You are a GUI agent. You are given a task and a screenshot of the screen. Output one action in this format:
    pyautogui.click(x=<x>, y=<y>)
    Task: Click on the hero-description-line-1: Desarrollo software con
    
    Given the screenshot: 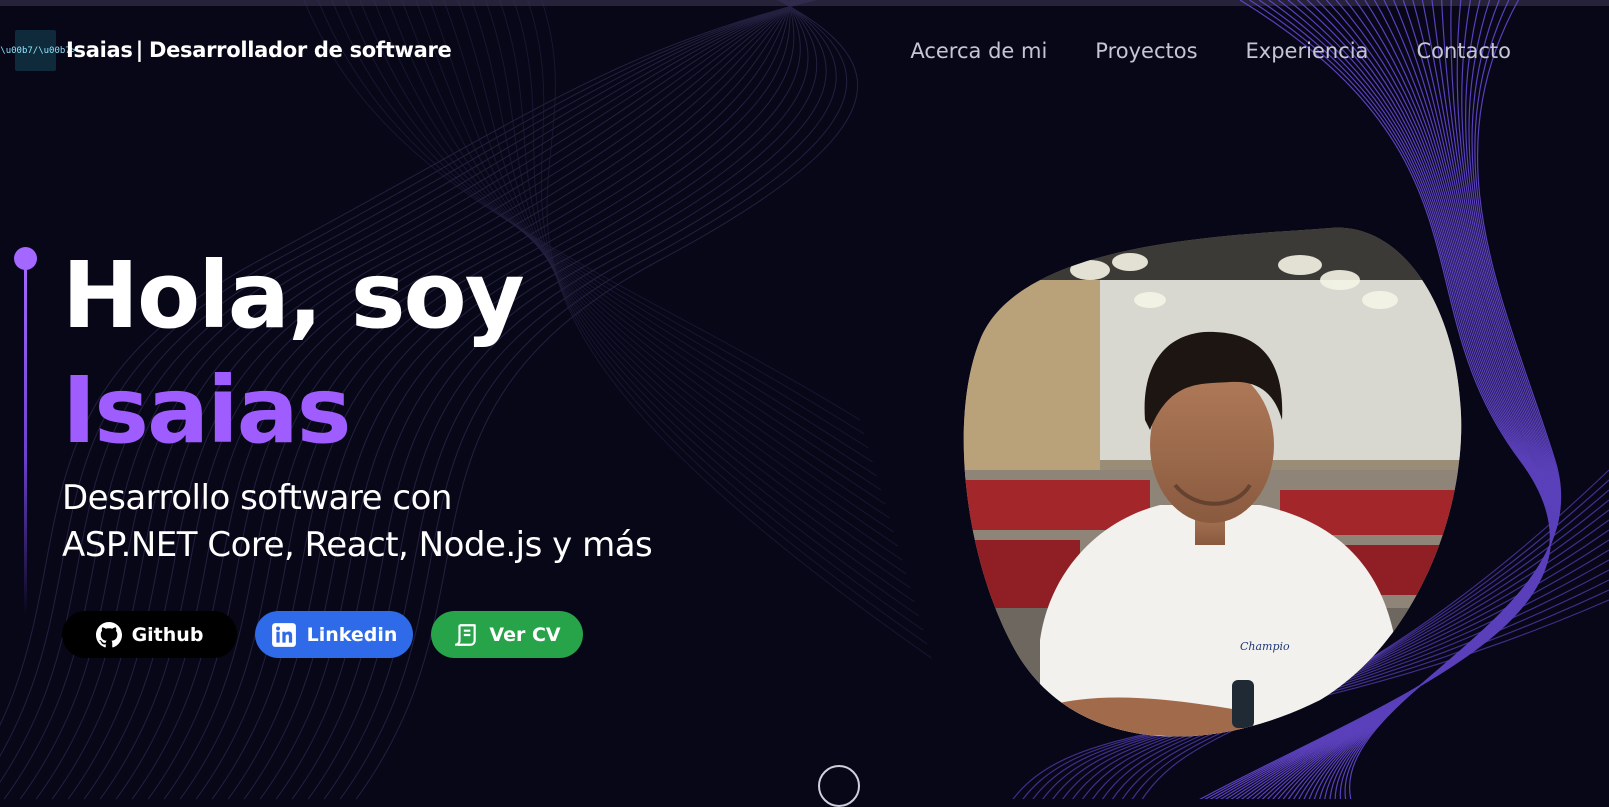 What is the action you would take?
    pyautogui.click(x=257, y=498)
    